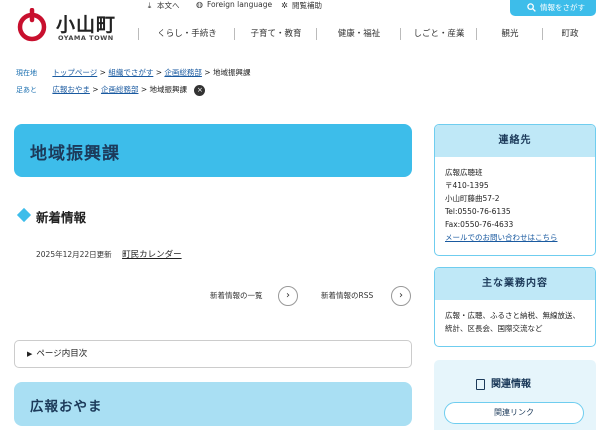  Describe the element at coordinates (347, 295) in the screenshot. I see `news-rss-label: 新着情報のRSS` at that location.